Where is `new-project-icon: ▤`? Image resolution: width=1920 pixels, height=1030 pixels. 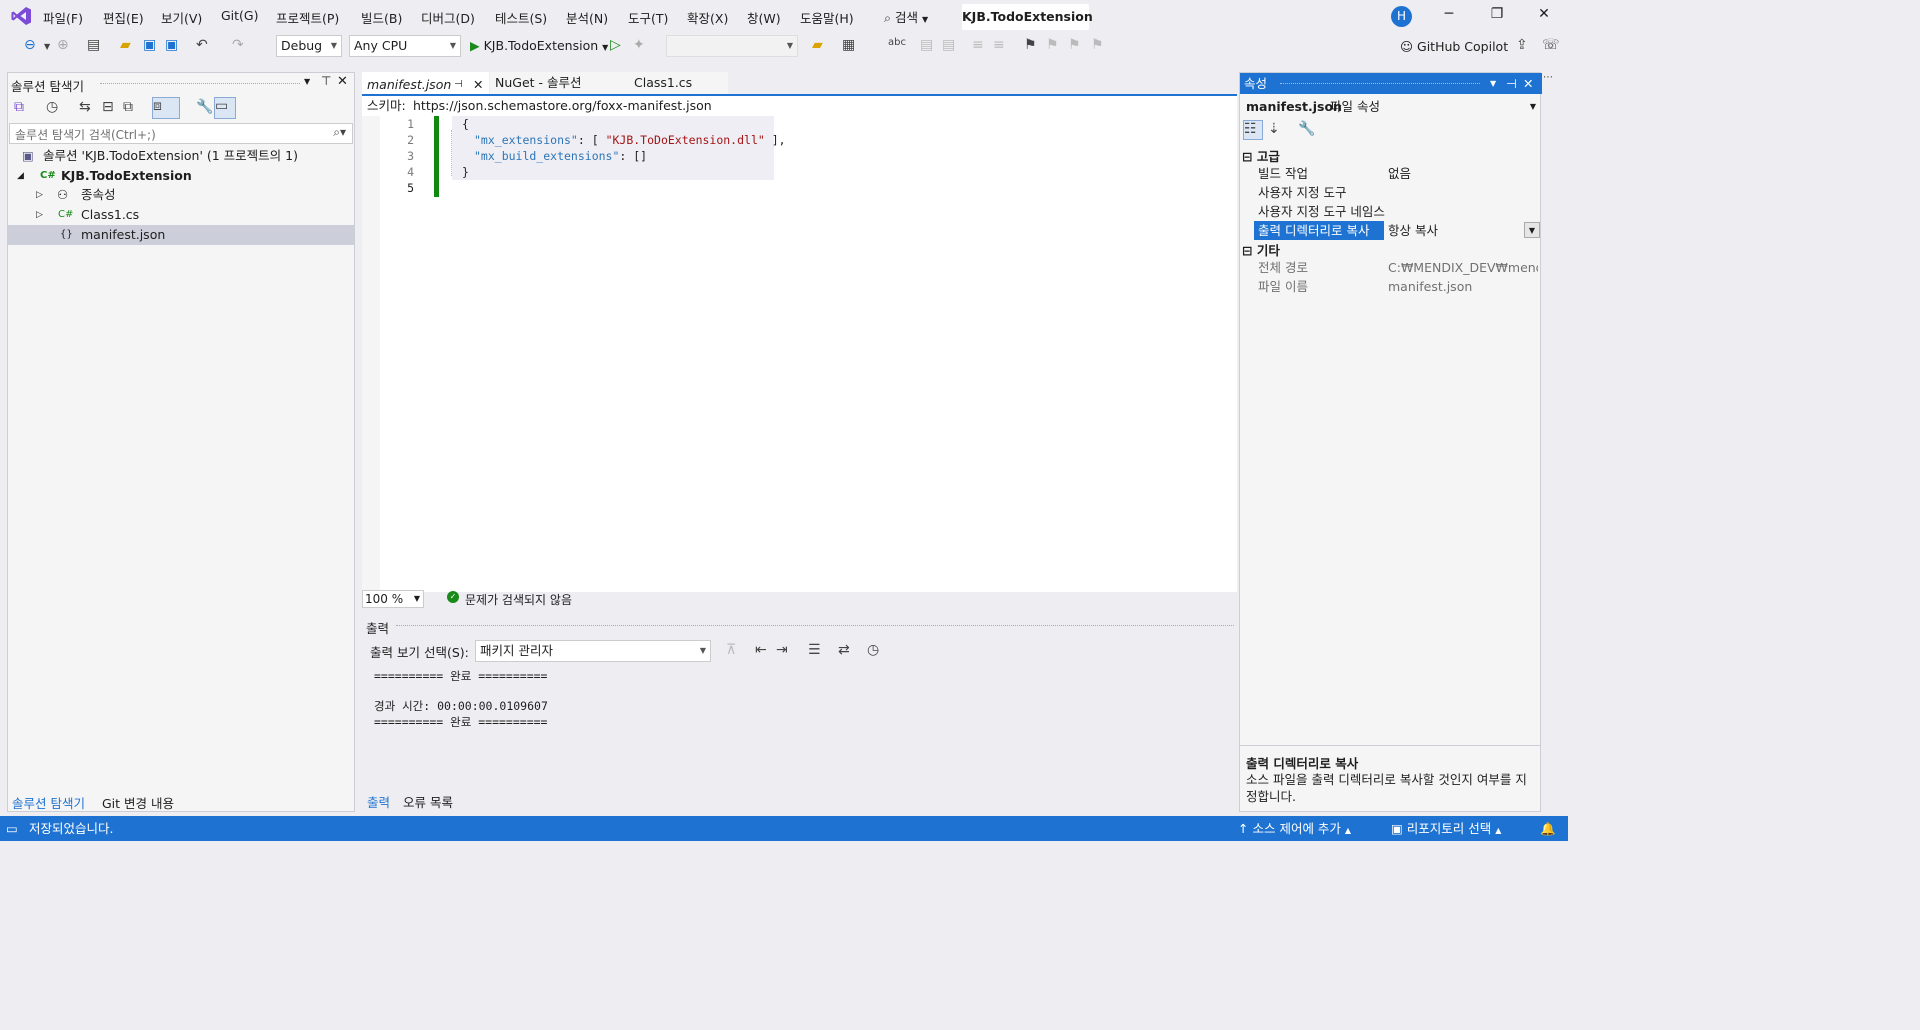
new-project-icon: ▤ is located at coordinates (93, 45).